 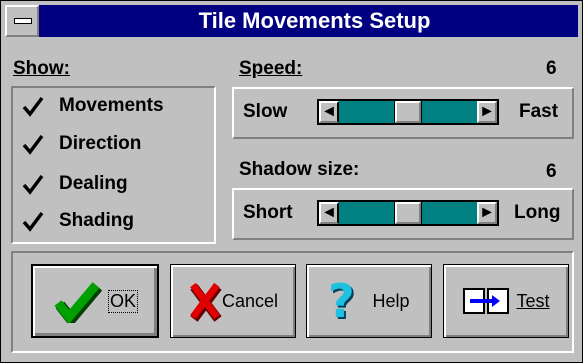 I want to click on speed-panel: Slow ◄ ► Fast, so click(x=403, y=113).